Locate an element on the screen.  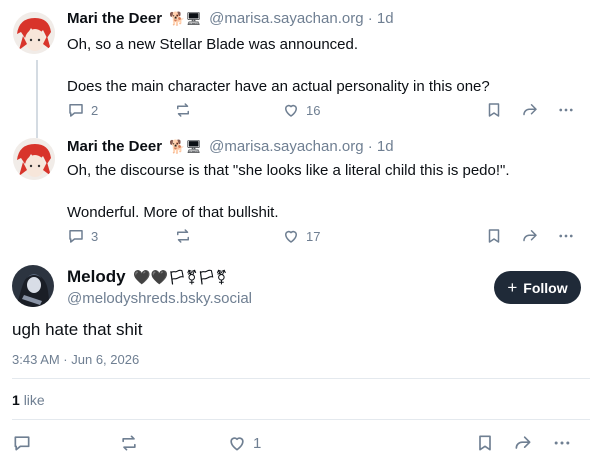
reply-button: 2 is located at coordinates (82, 110).